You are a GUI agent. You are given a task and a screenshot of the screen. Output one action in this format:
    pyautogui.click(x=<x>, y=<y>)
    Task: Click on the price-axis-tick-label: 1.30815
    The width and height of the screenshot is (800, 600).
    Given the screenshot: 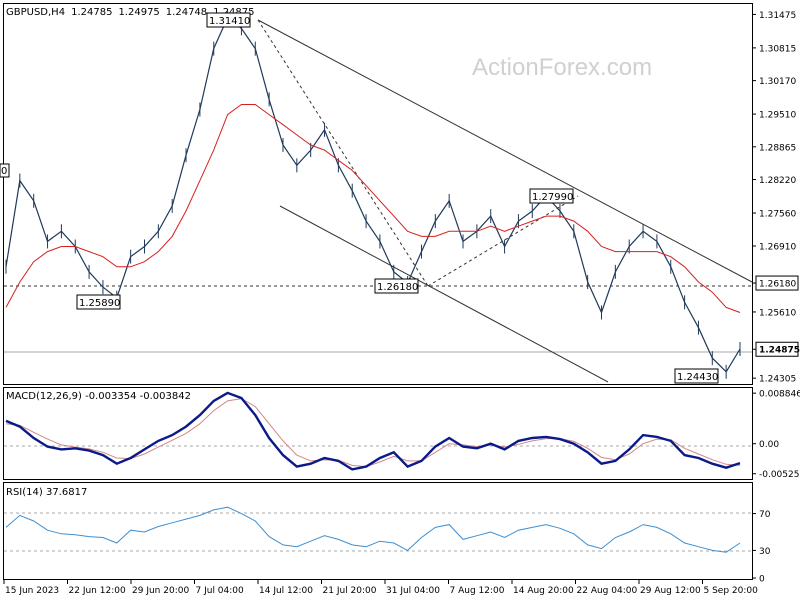 What is the action you would take?
    pyautogui.click(x=777, y=49)
    